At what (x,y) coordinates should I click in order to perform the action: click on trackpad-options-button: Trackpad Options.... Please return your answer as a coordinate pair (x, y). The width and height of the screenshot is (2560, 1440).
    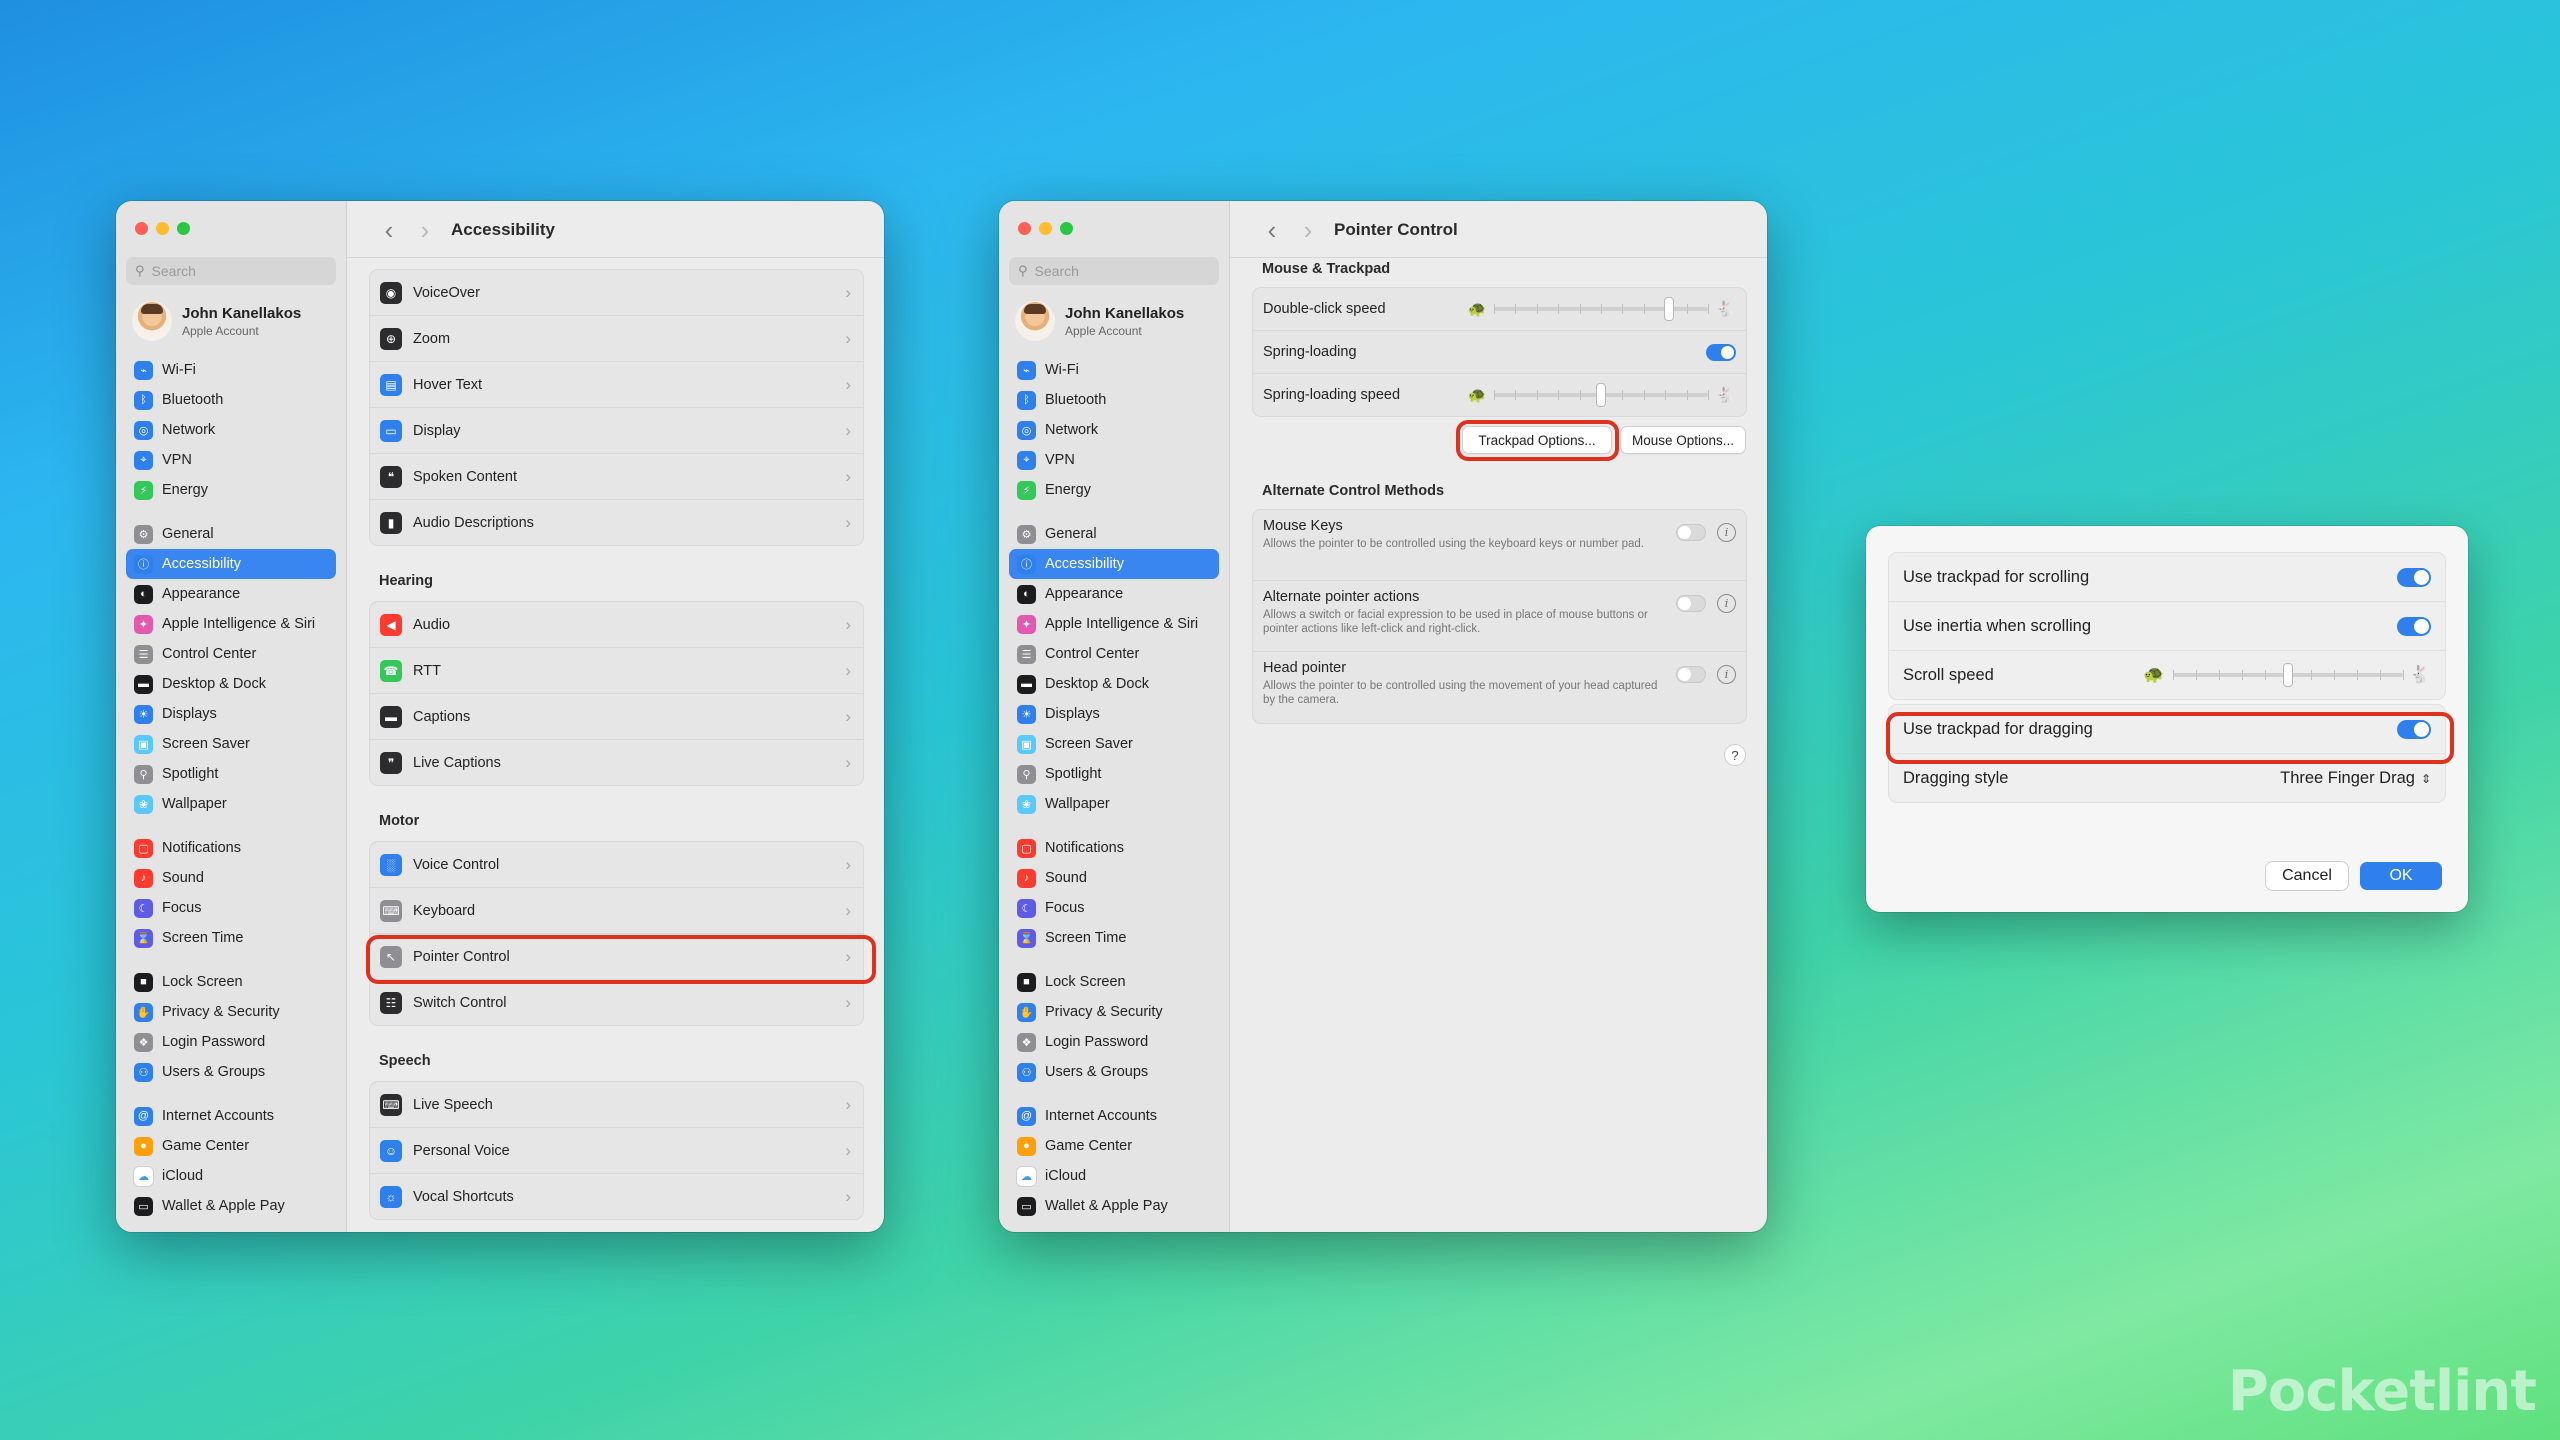
    Looking at the image, I should click on (1537, 440).